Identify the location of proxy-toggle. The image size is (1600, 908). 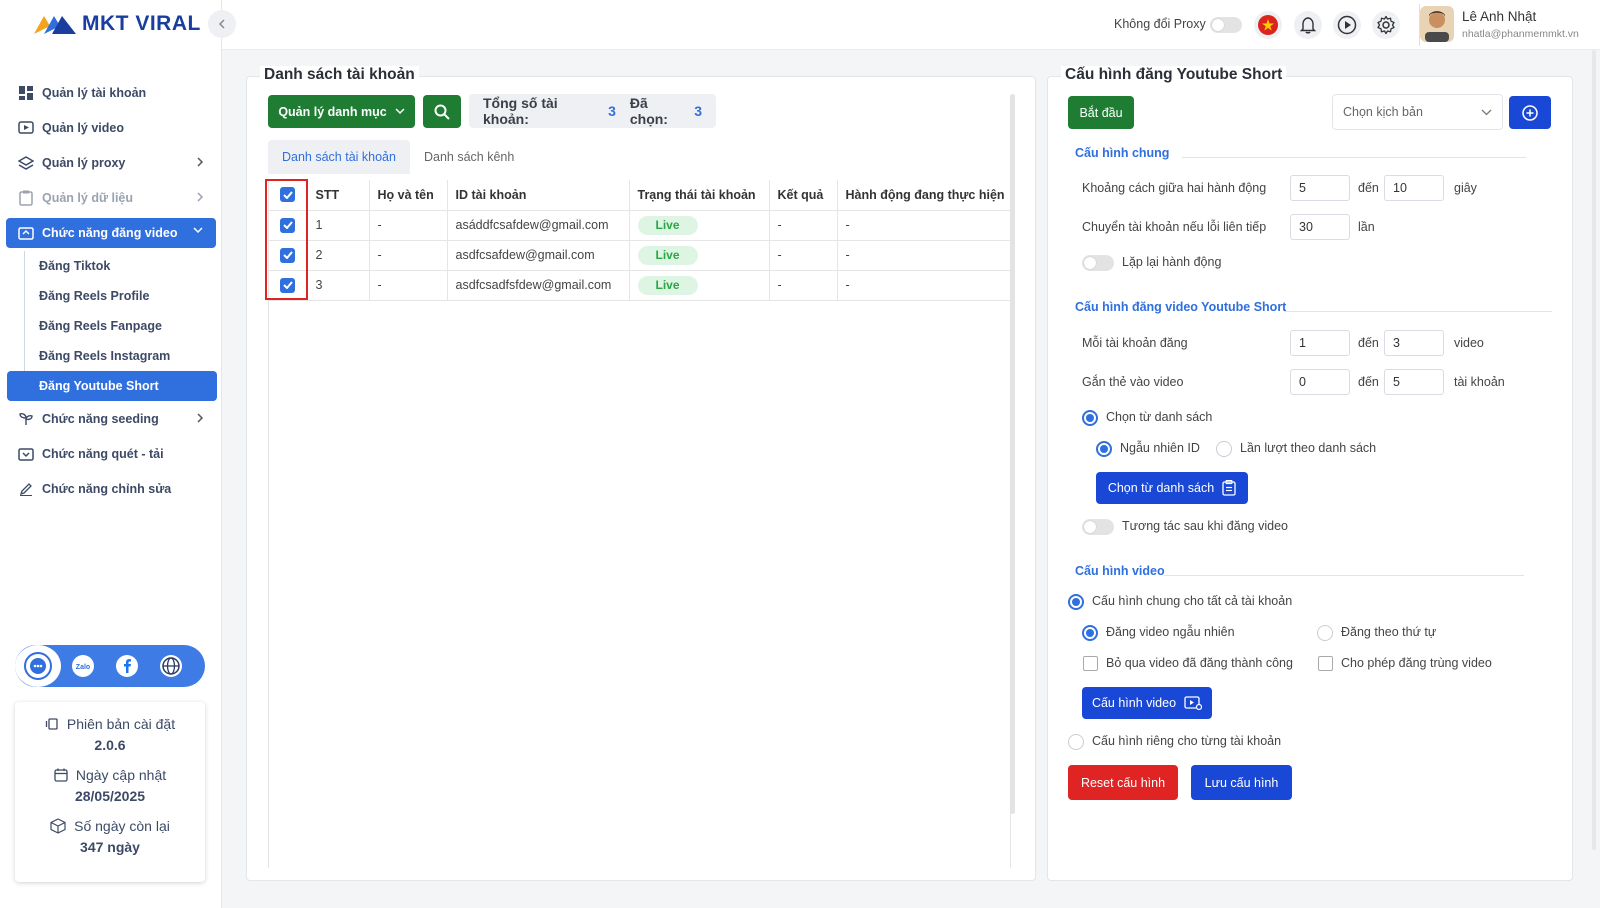
(1226, 25).